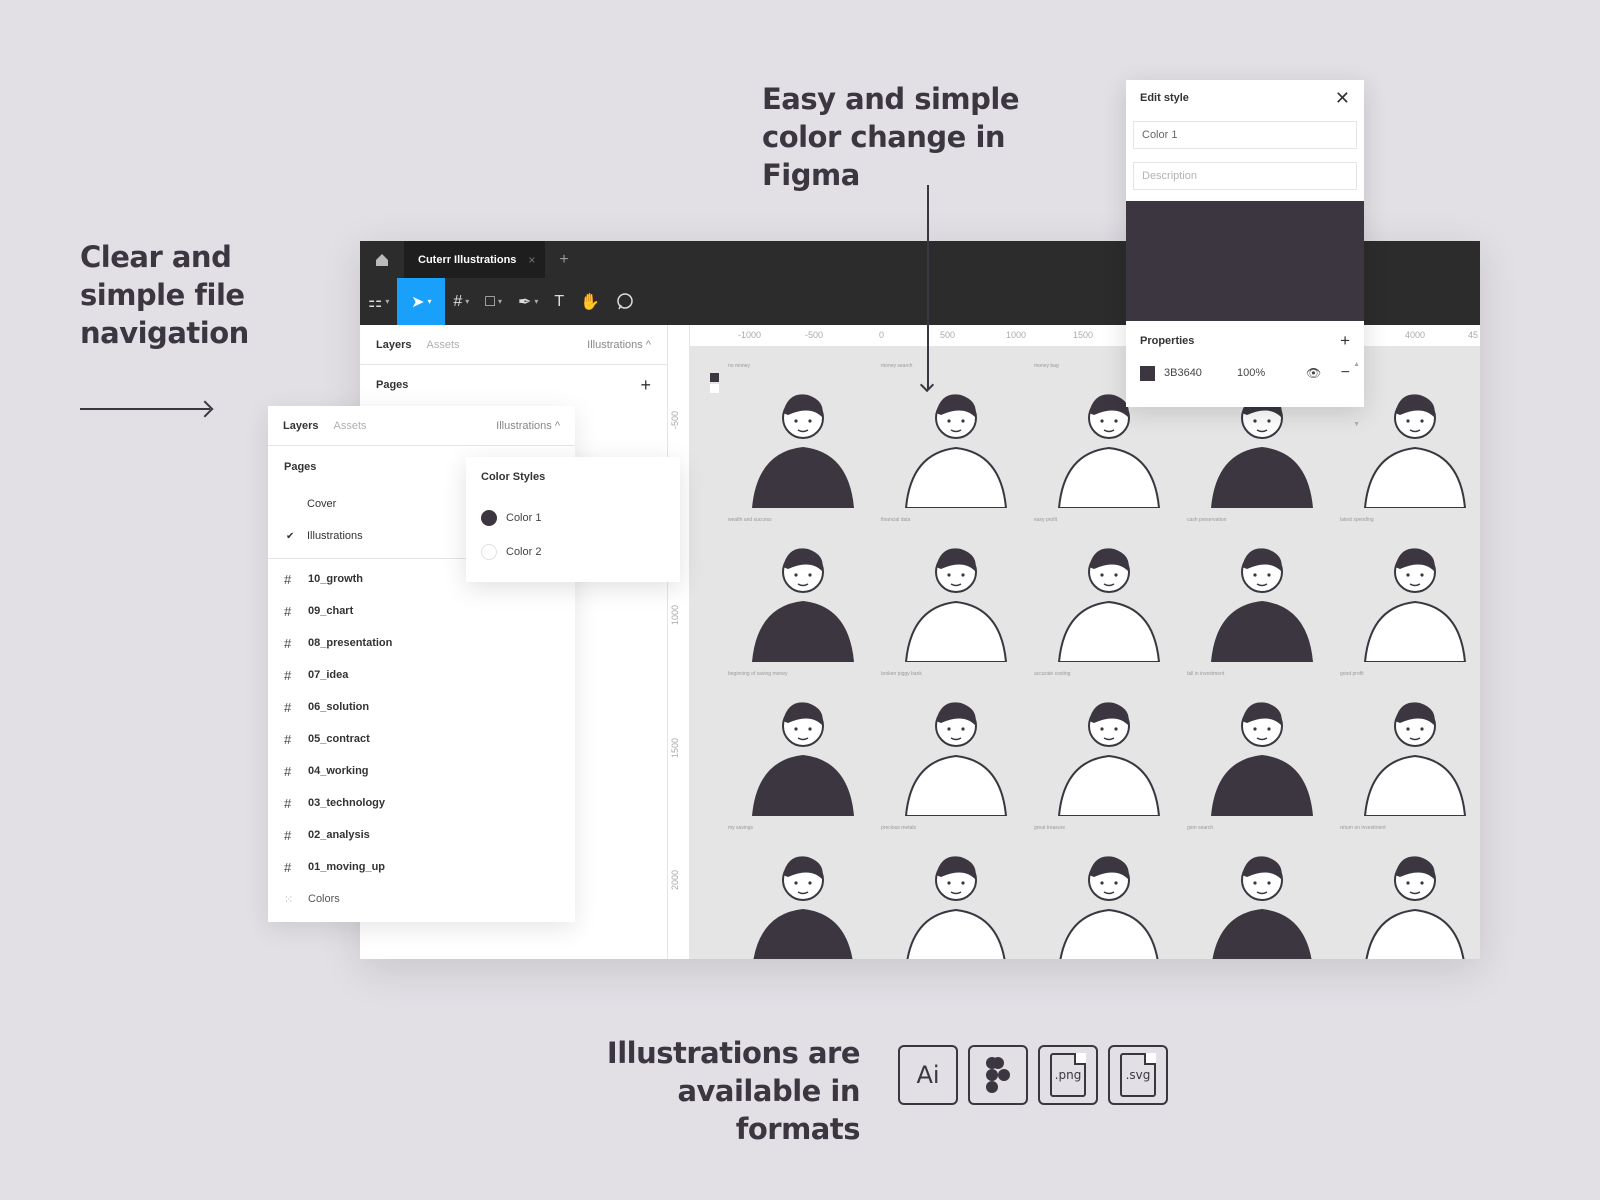 This screenshot has height=1200, width=1600. I want to click on figma-menu-button: ⚏ ▾, so click(378, 301).